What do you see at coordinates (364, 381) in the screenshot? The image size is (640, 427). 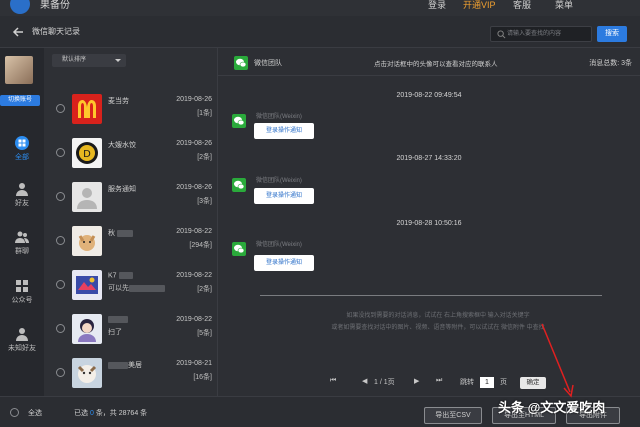 I see `prev-page-icon: ◀` at bounding box center [364, 381].